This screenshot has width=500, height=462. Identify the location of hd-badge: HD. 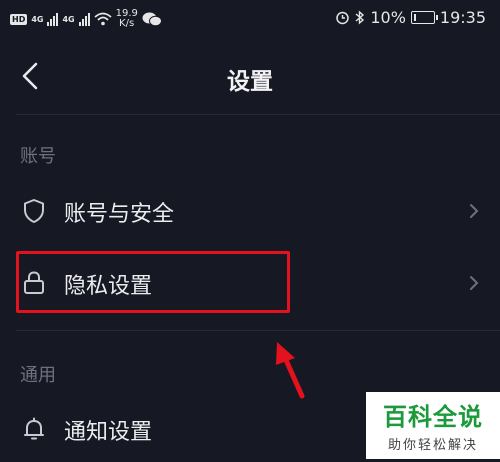
(19, 19).